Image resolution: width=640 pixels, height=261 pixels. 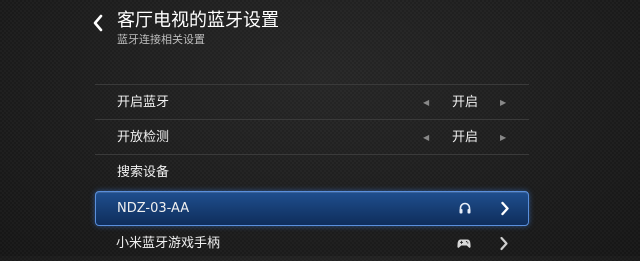 What do you see at coordinates (153, 208) in the screenshot?
I see `device-name: NDZ-03-AA` at bounding box center [153, 208].